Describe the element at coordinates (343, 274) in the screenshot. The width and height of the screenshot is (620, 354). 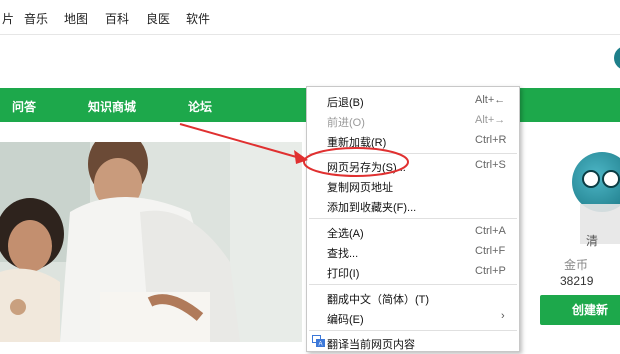
I see `menu-item-label: 打印(I)` at that location.